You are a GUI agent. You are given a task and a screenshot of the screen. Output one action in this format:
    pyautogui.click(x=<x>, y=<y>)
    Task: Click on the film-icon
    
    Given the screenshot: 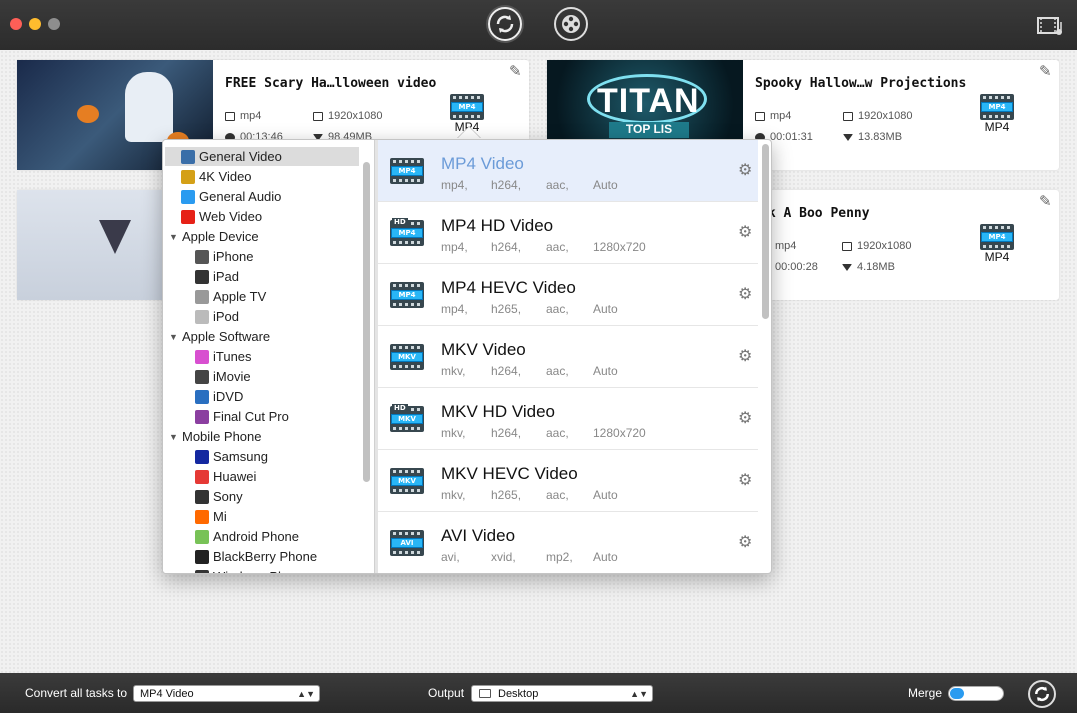 What is the action you would take?
    pyautogui.click(x=188, y=156)
    